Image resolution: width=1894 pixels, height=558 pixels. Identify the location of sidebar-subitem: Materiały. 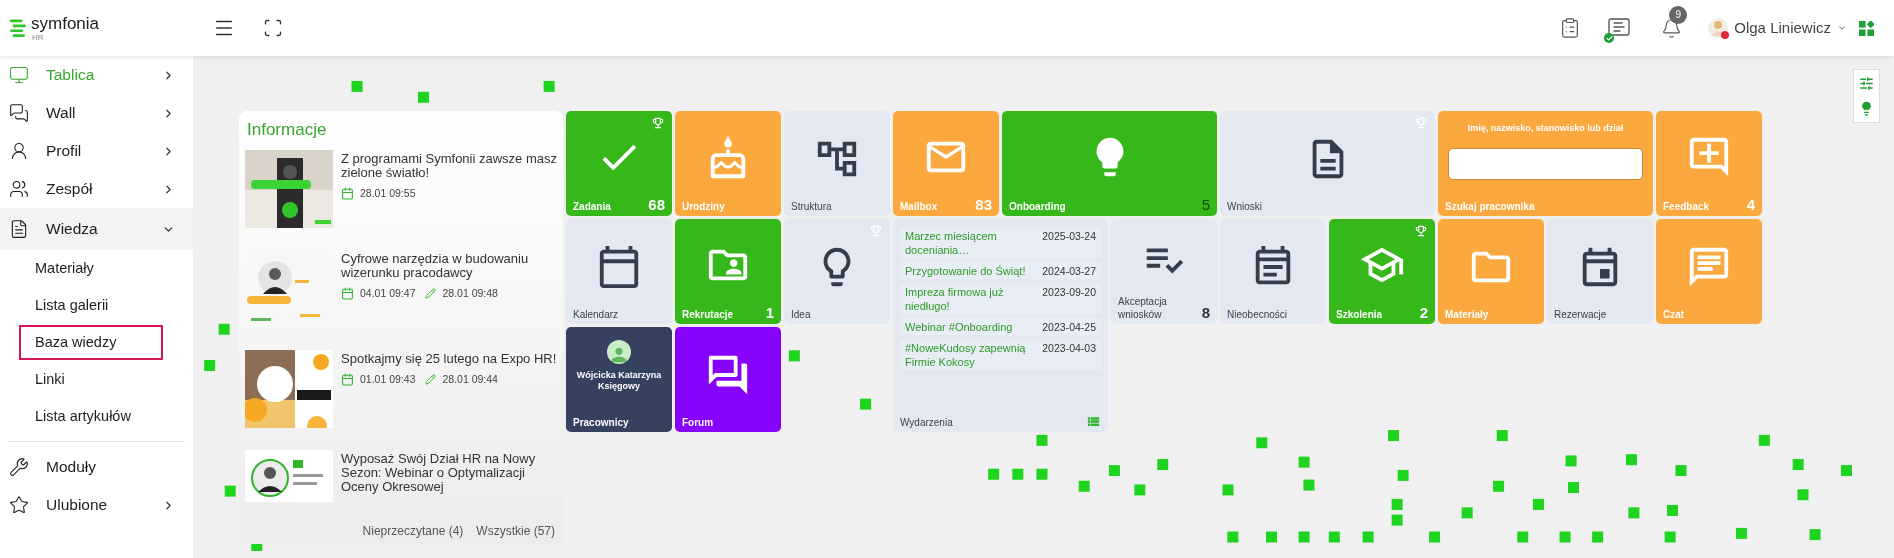
(91, 268).